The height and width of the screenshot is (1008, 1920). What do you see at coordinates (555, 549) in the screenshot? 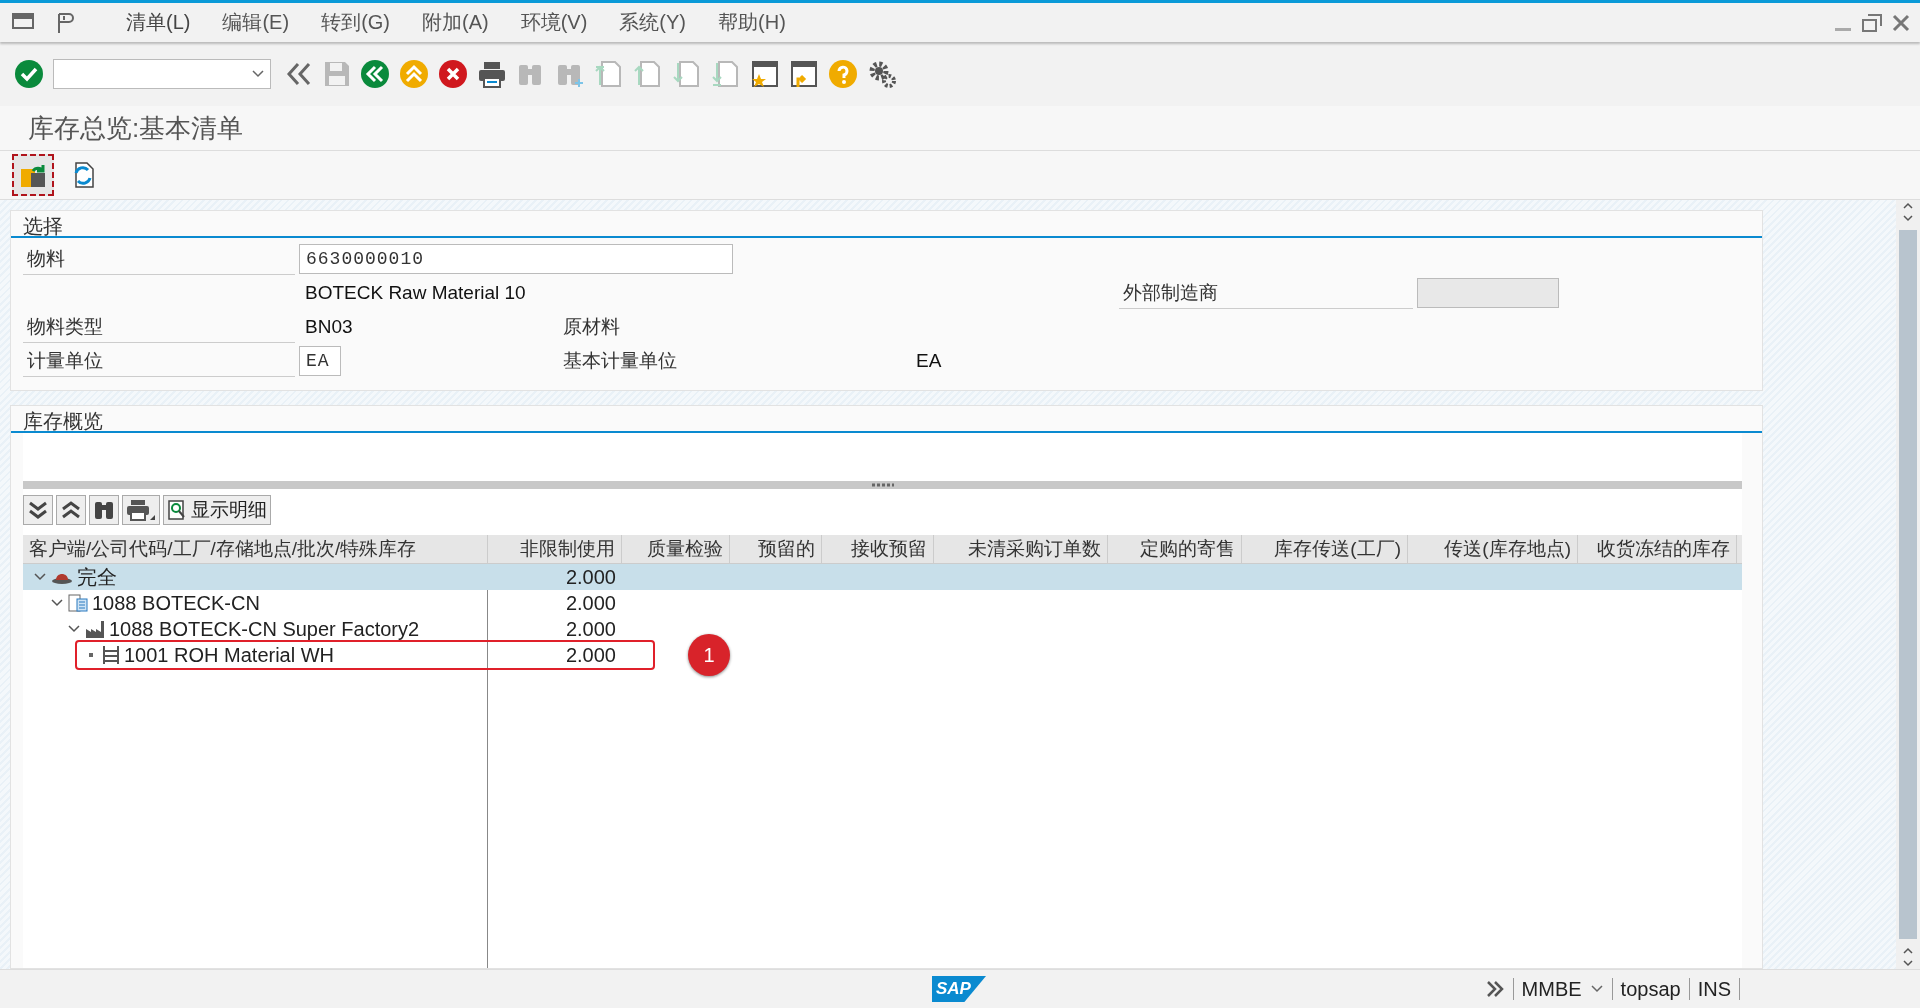
I see `column-header: 非限制使用` at bounding box center [555, 549].